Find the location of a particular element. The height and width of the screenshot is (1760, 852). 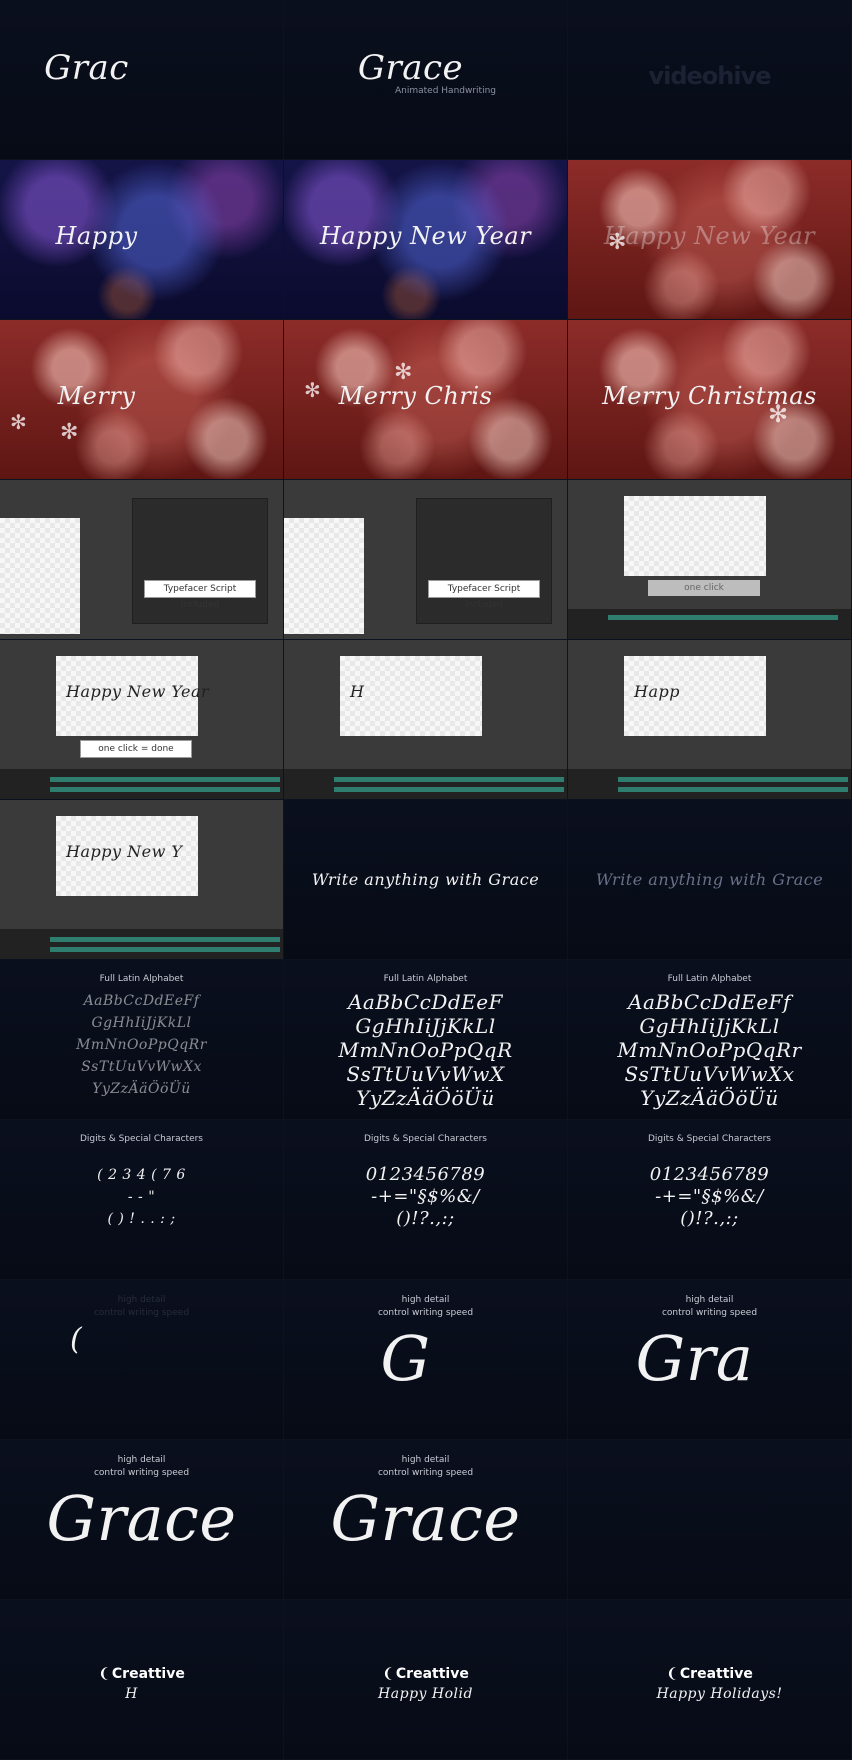

frame-detail-5: high detail control writing speed Grace is located at coordinates (426, 1520).